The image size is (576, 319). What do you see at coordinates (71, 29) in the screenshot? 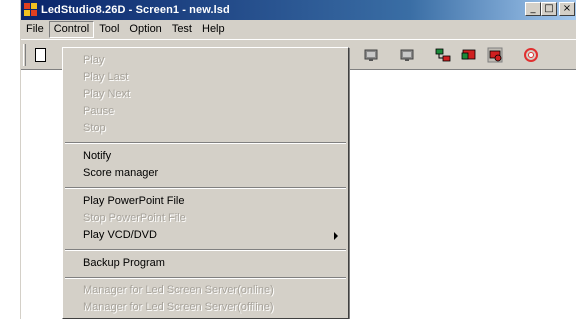
I see `menu-control: Control` at bounding box center [71, 29].